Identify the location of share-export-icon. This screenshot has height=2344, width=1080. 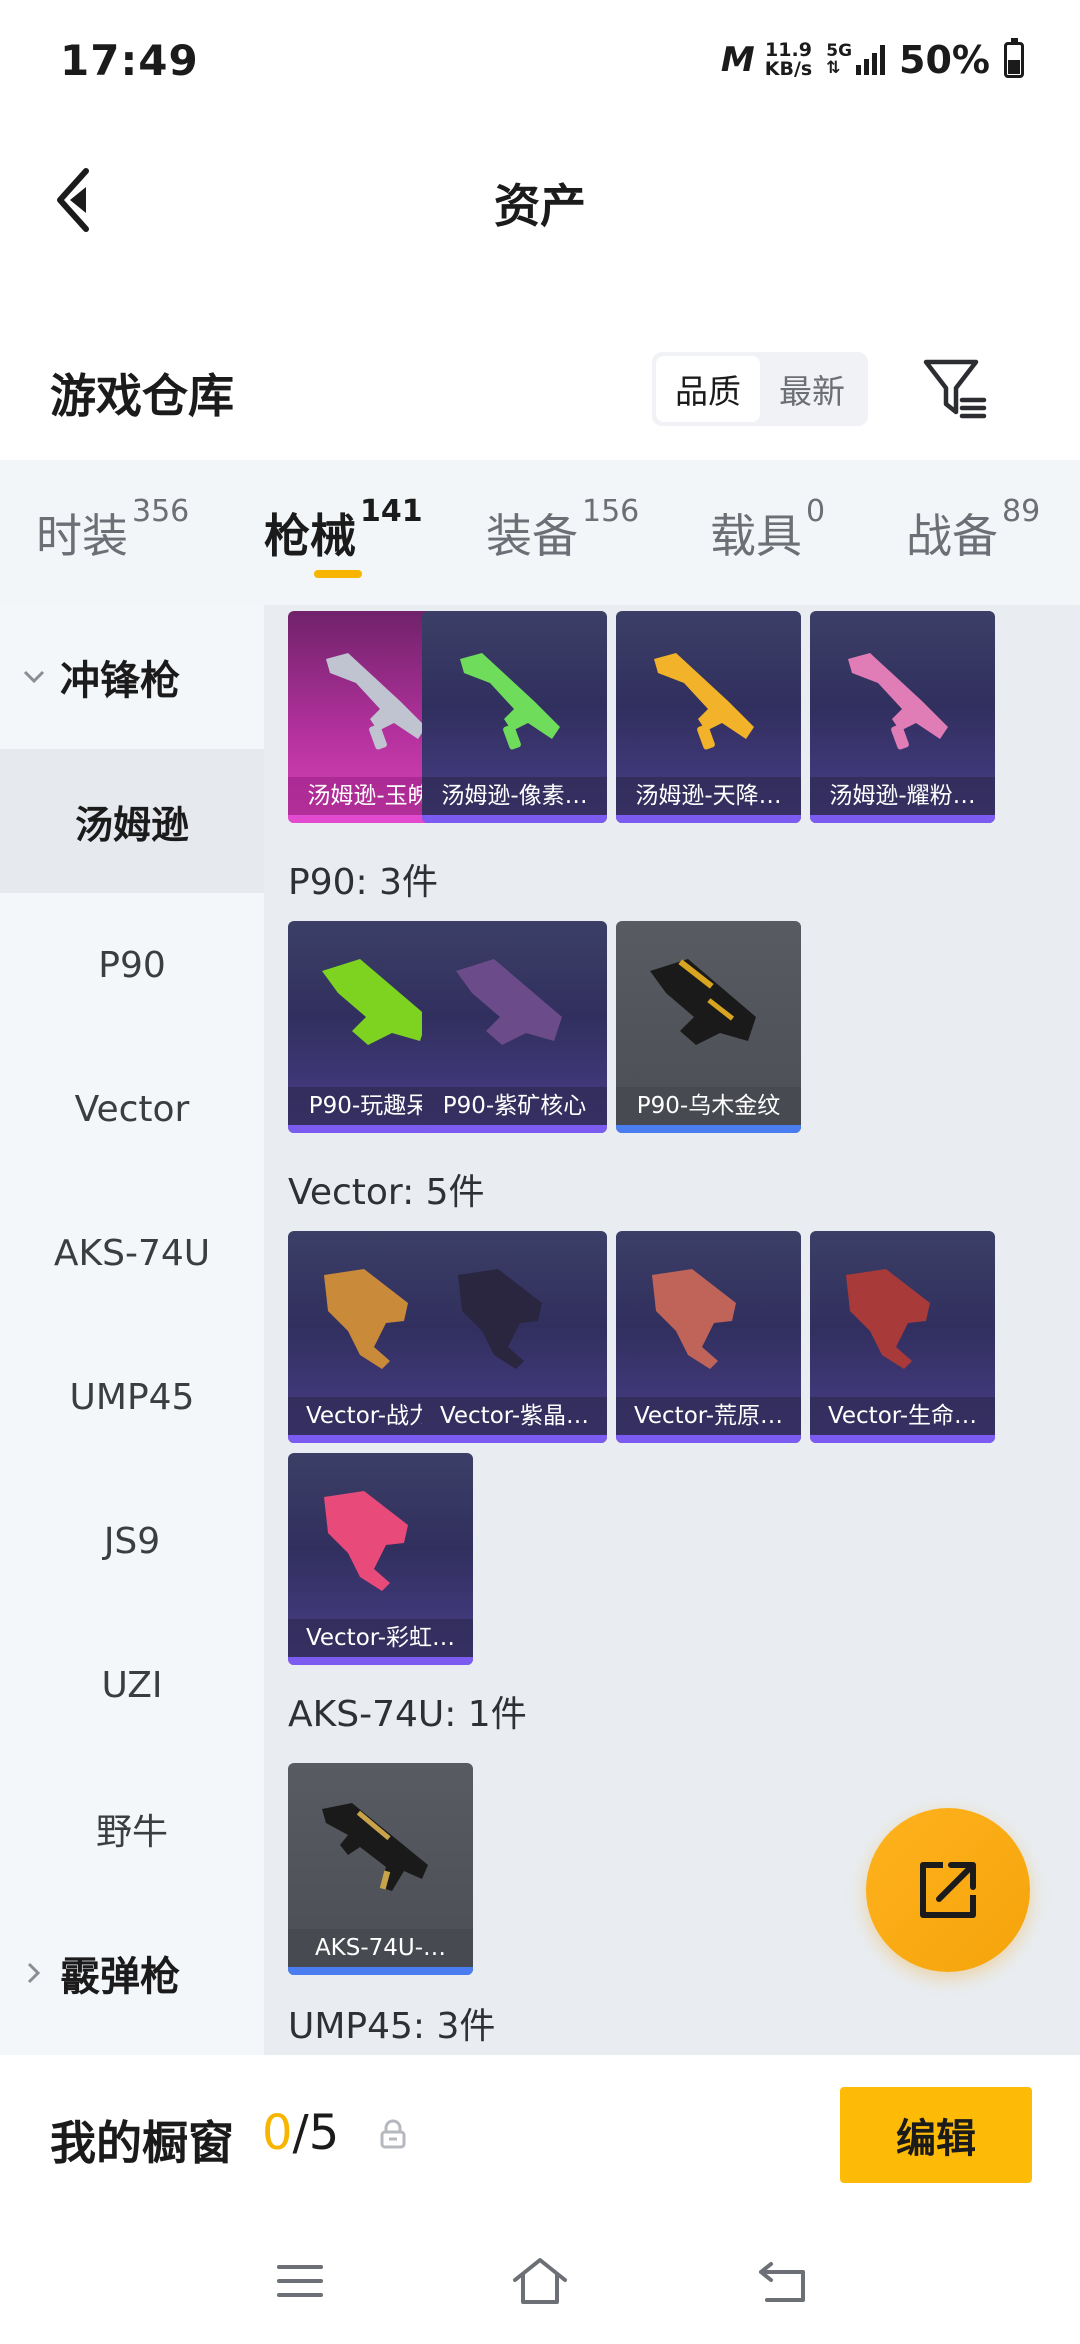
(948, 1890).